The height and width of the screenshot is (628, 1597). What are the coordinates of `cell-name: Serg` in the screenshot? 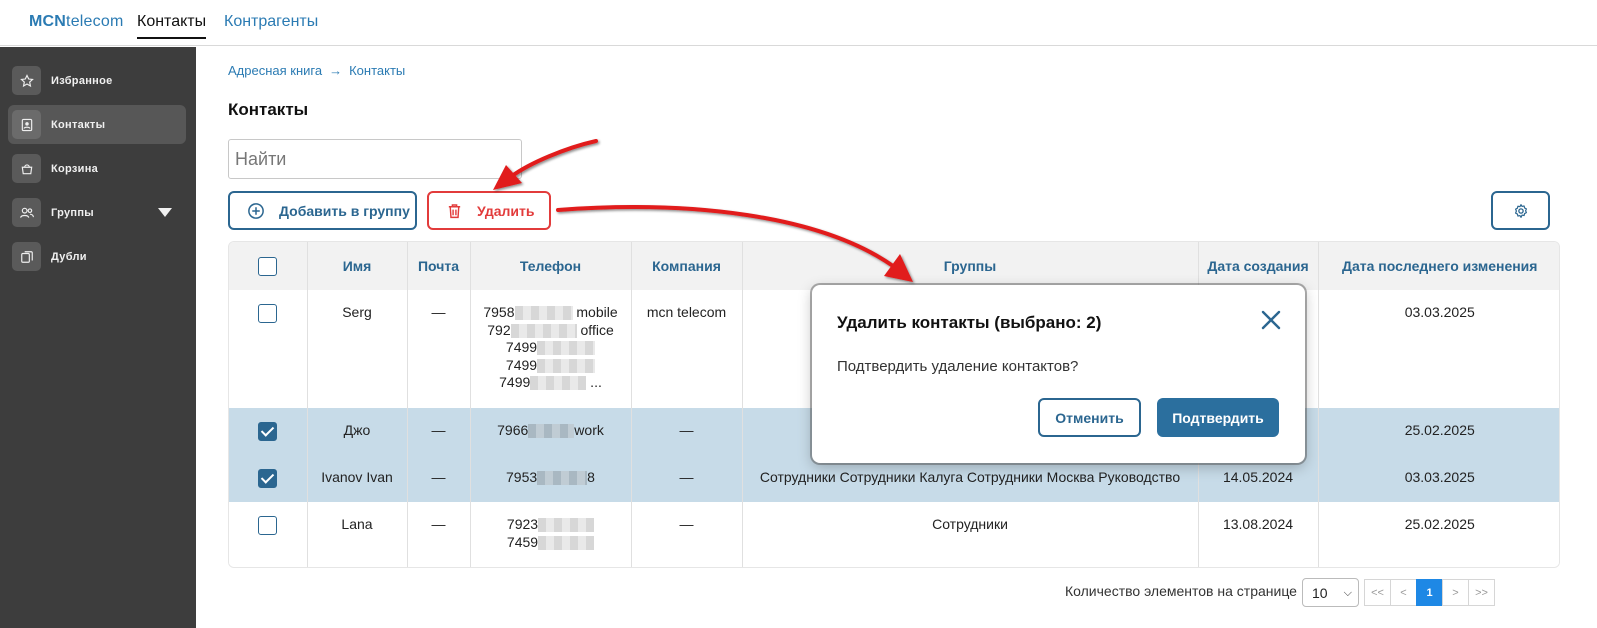 It's located at (357, 349).